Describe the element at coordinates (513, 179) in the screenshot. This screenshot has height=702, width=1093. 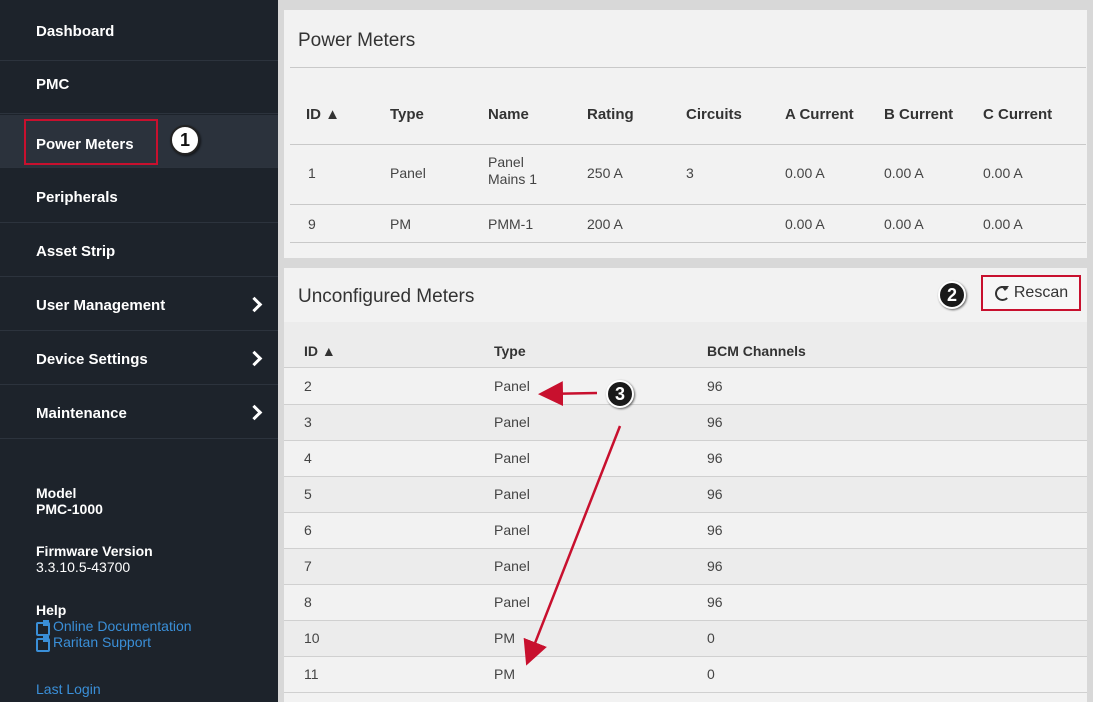
I see `name-line: Mains 1` at that location.